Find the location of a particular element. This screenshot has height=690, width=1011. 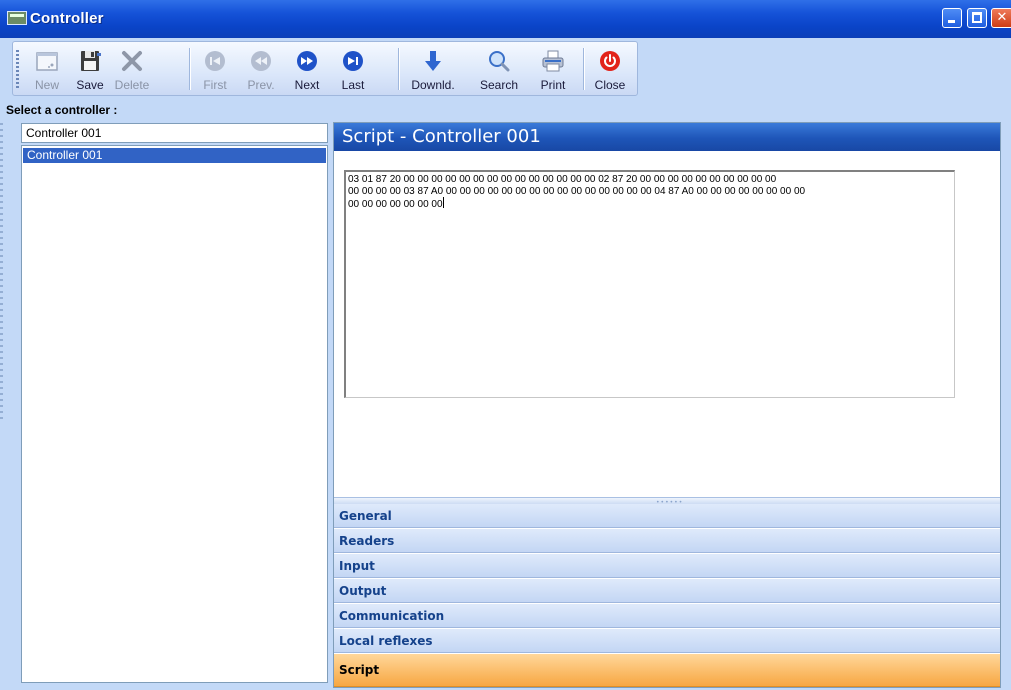

next-button: Next is located at coordinates (307, 69).